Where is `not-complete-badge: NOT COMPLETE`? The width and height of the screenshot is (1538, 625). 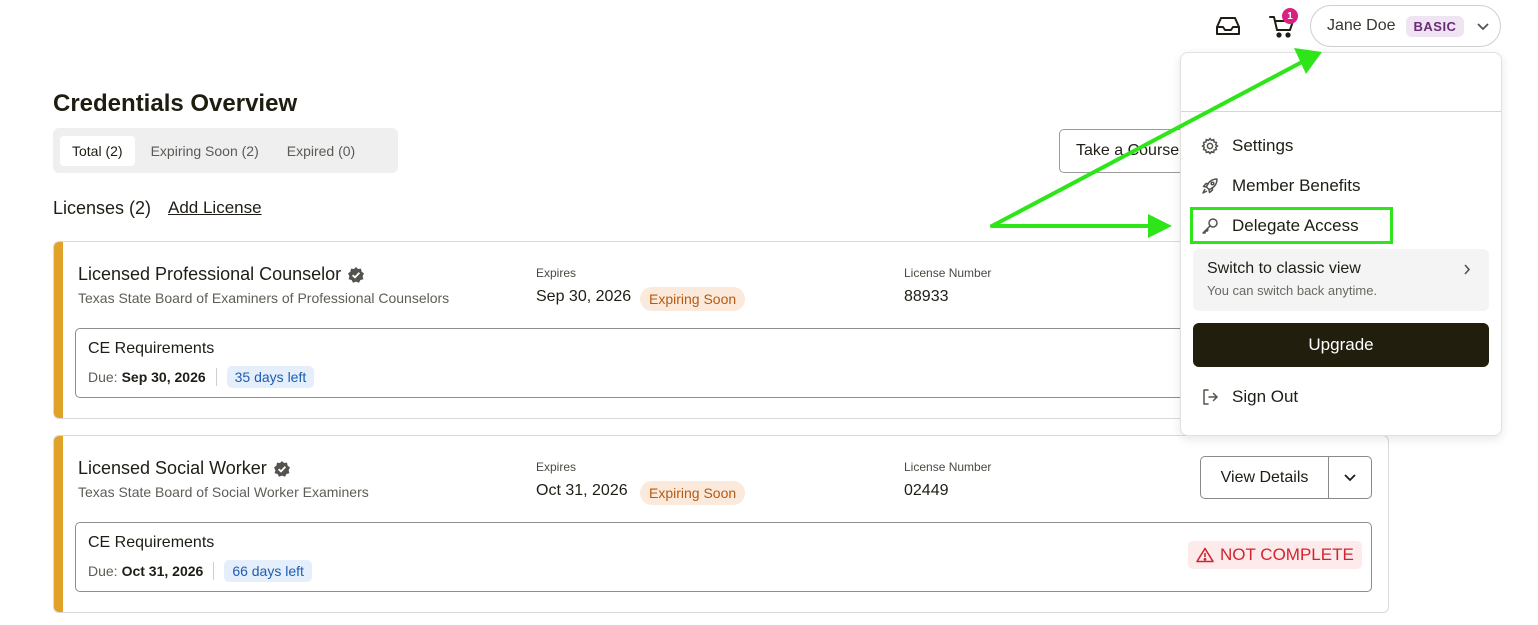 not-complete-badge: NOT COMPLETE is located at coordinates (1275, 555).